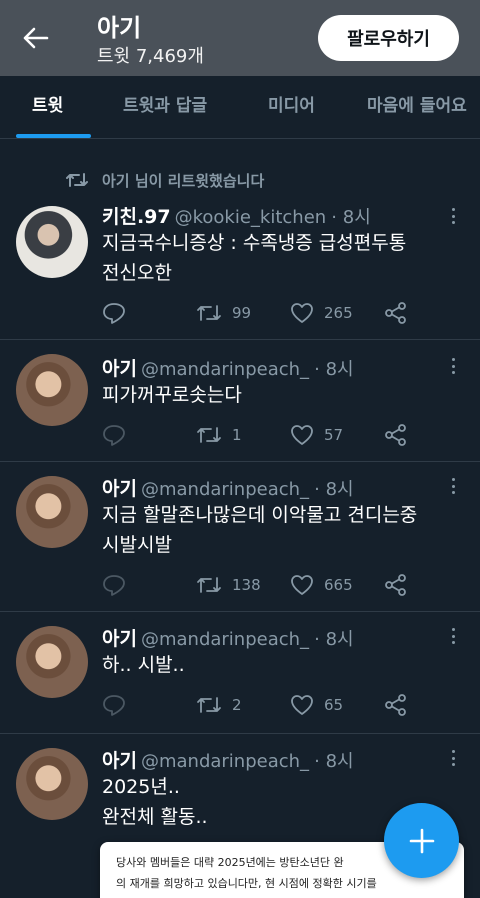 This screenshot has width=480, height=898. Describe the element at coordinates (237, 705) in the screenshot. I see `retweet-count: 2` at that location.